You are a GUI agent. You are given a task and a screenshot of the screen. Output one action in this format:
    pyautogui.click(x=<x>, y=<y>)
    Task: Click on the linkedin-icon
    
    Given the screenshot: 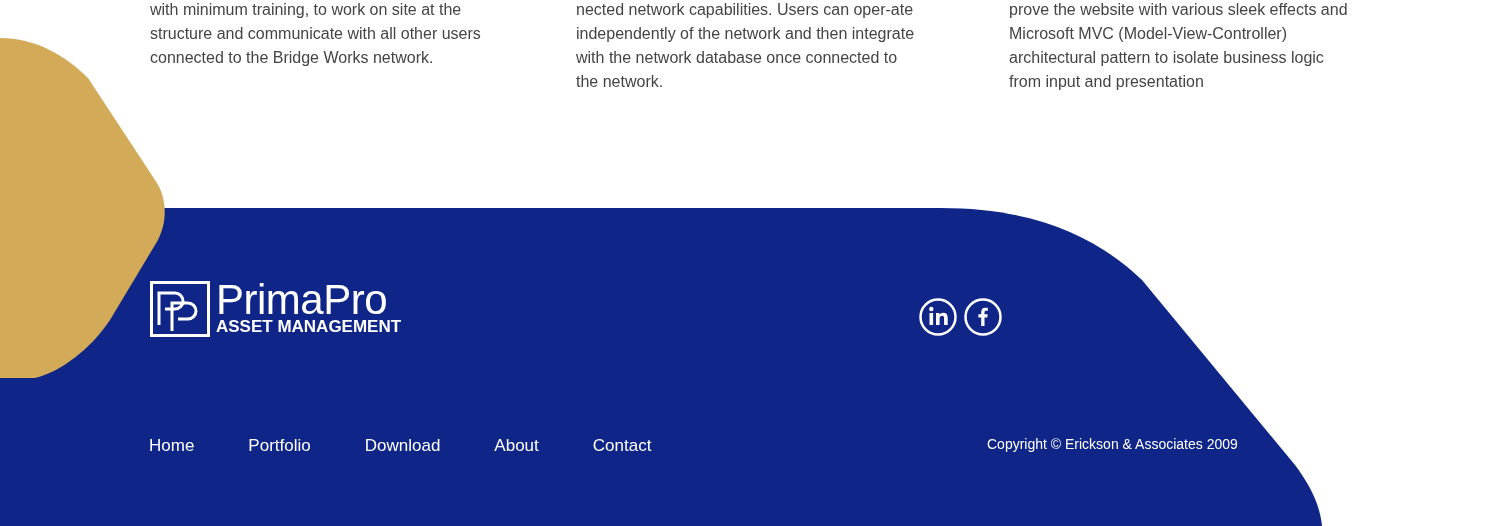 What is the action you would take?
    pyautogui.click(x=938, y=316)
    